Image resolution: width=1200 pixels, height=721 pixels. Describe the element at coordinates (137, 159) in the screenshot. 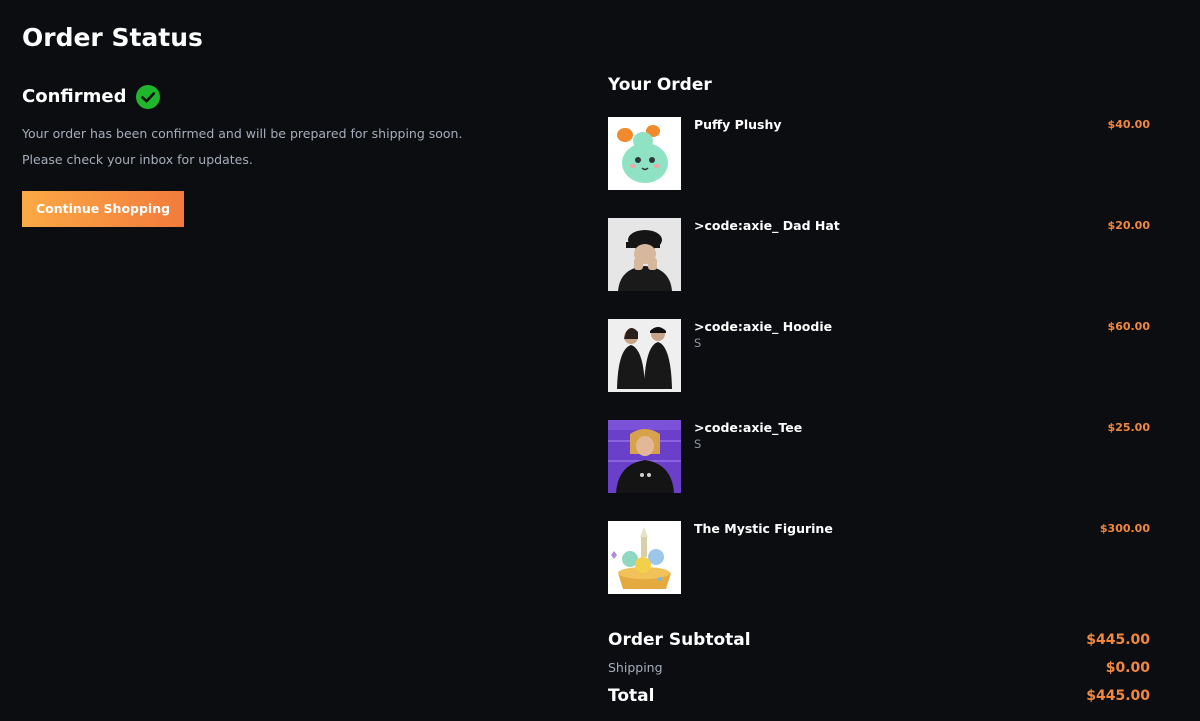

I see `status-message-line-2: Please check your inbox for updates.` at that location.